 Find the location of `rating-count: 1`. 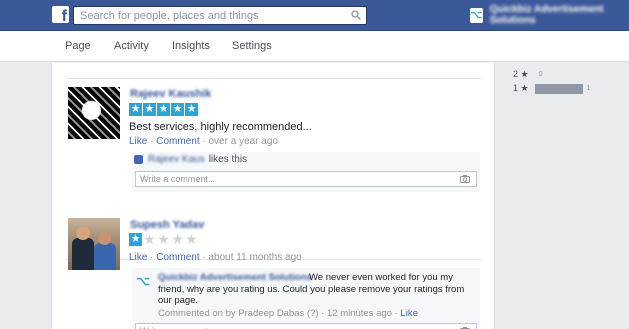

rating-count: 1 is located at coordinates (588, 88).